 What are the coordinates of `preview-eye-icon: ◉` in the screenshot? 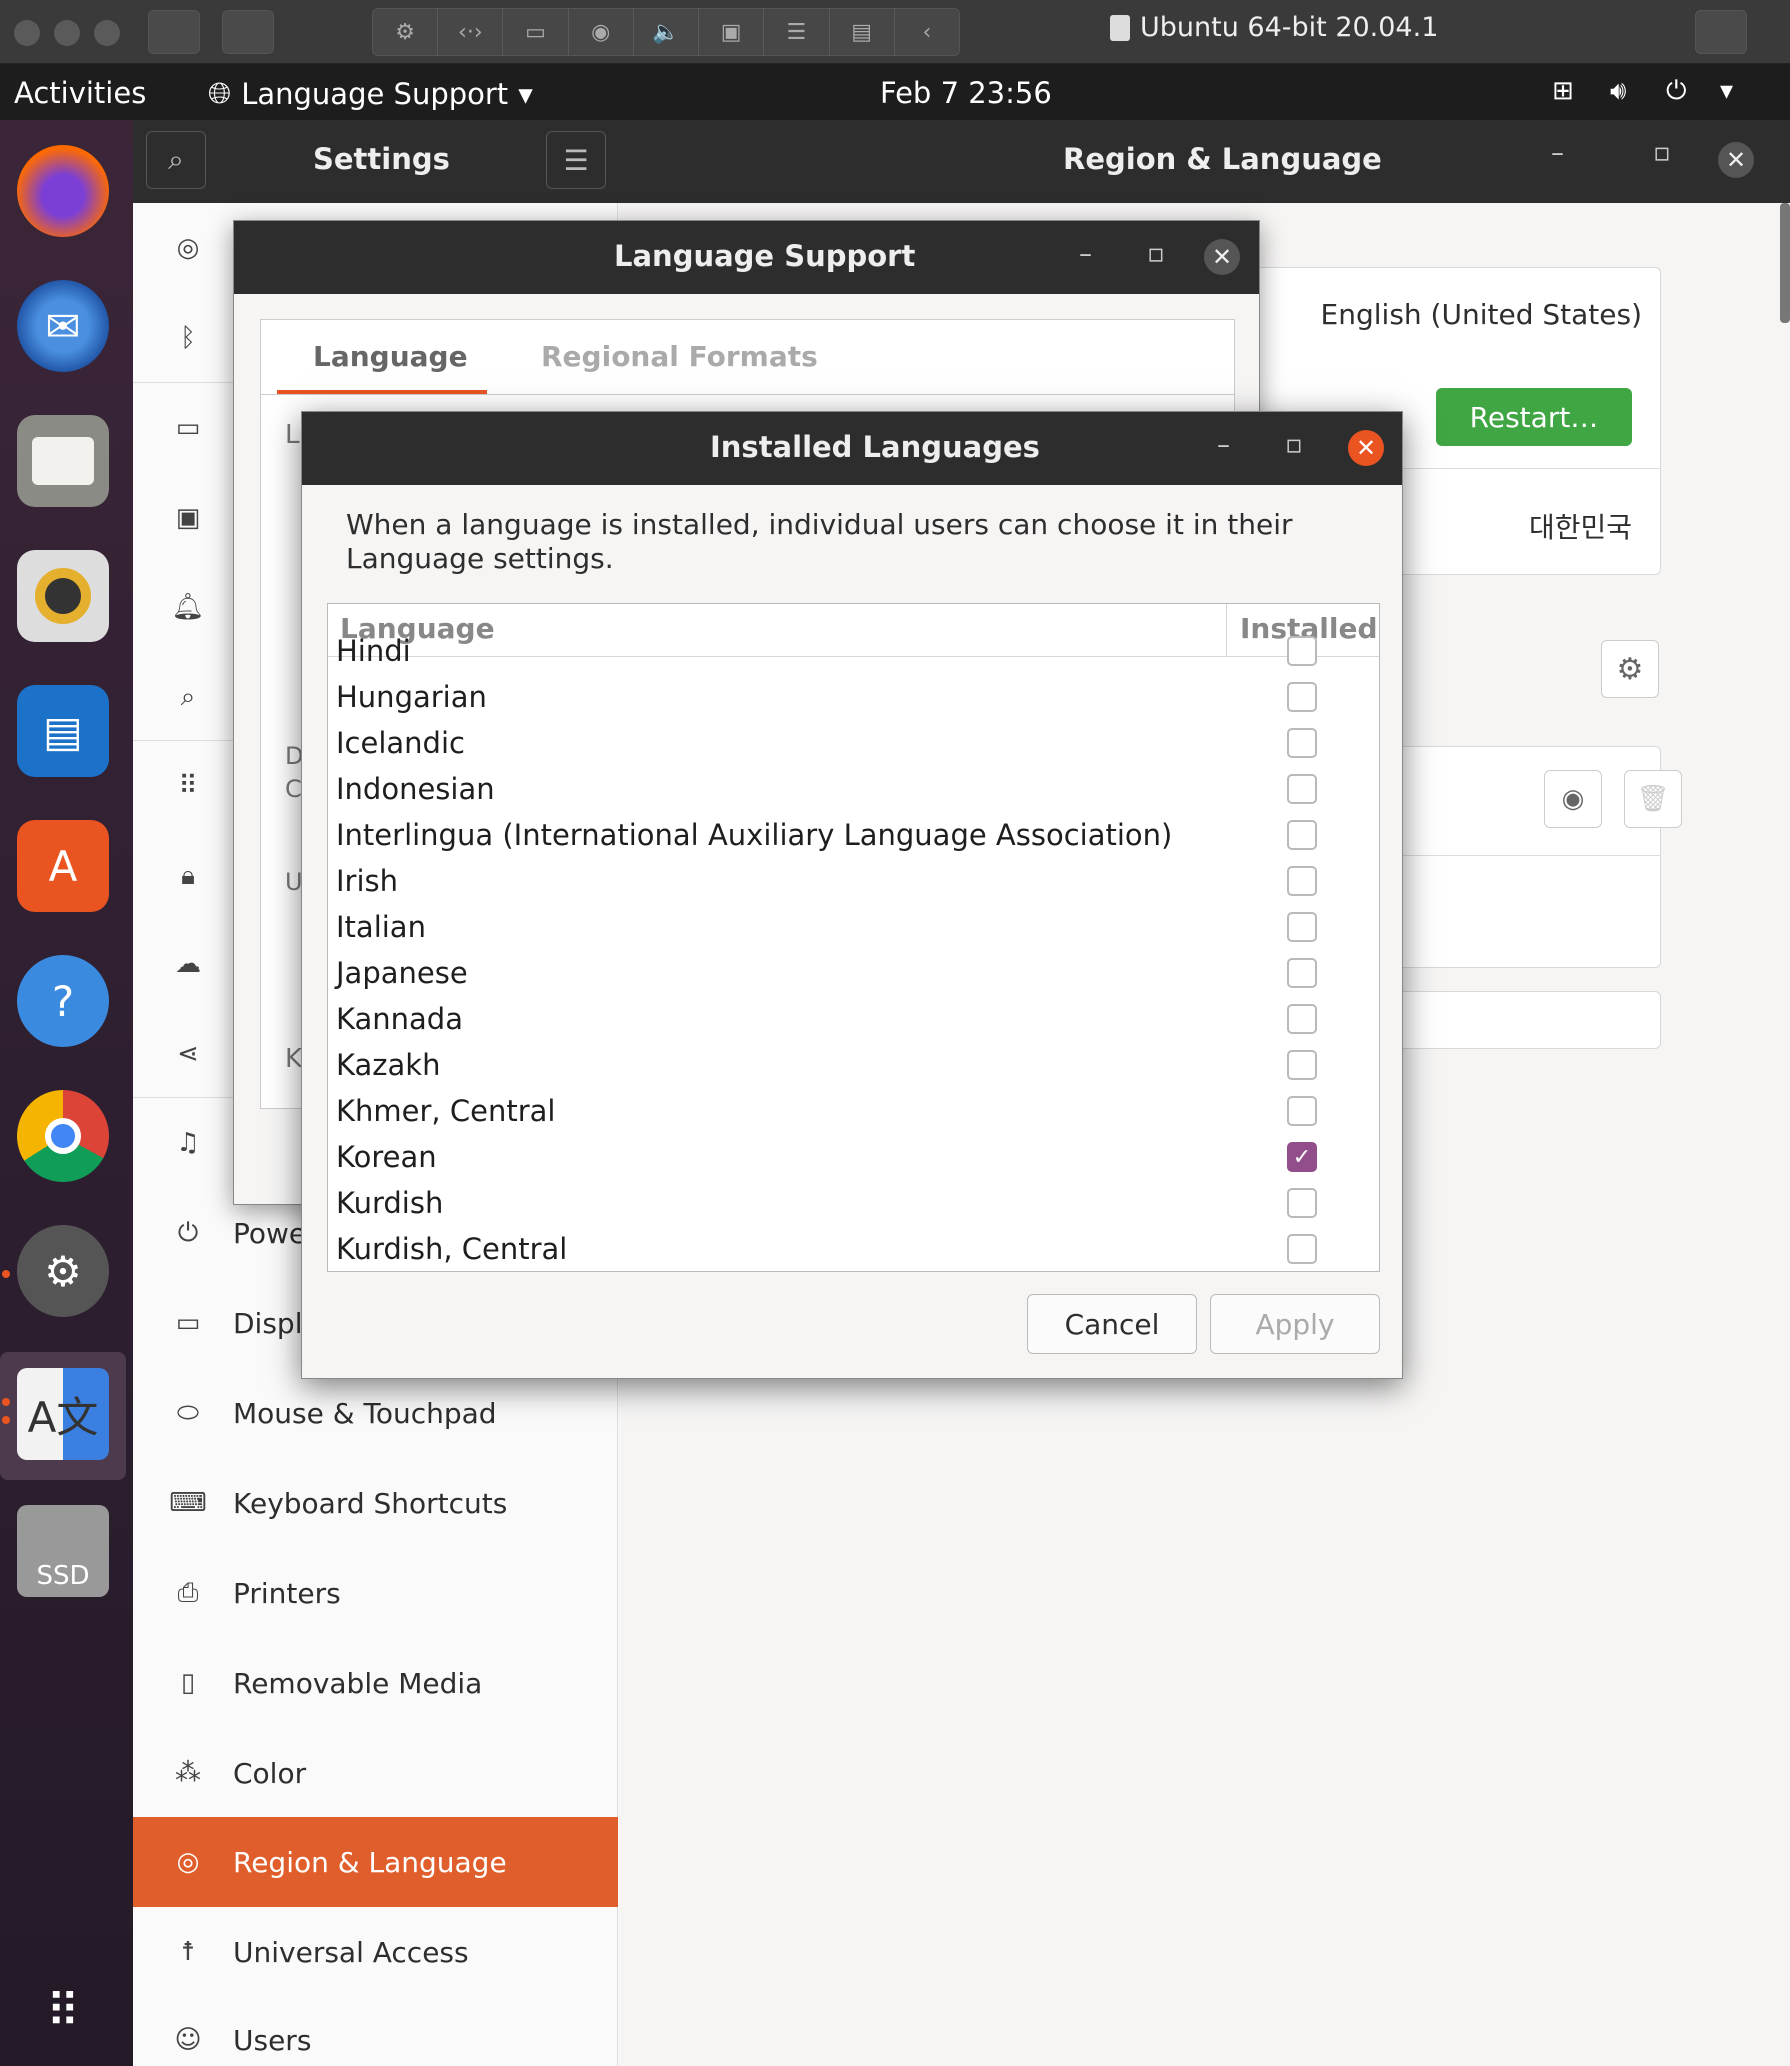 It's located at (1573, 799).